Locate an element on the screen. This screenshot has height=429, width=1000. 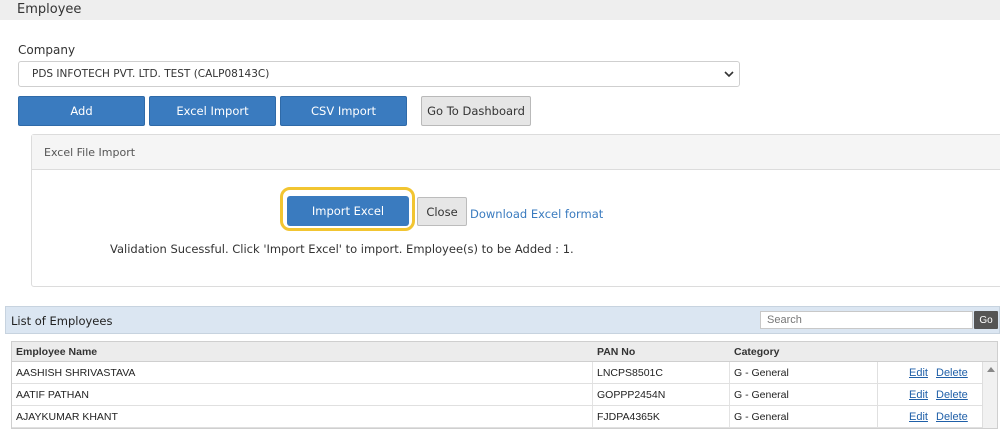
scroll-up-arrow-icon is located at coordinates (991, 369).